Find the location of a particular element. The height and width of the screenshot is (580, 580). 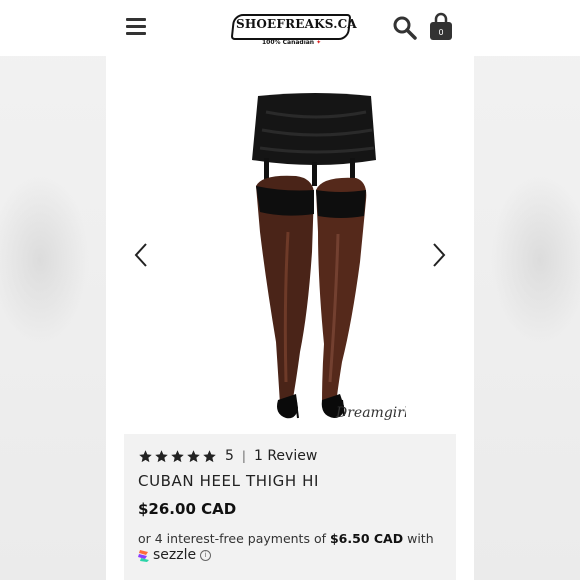

sezzle-label: sezzle is located at coordinates (175, 555).